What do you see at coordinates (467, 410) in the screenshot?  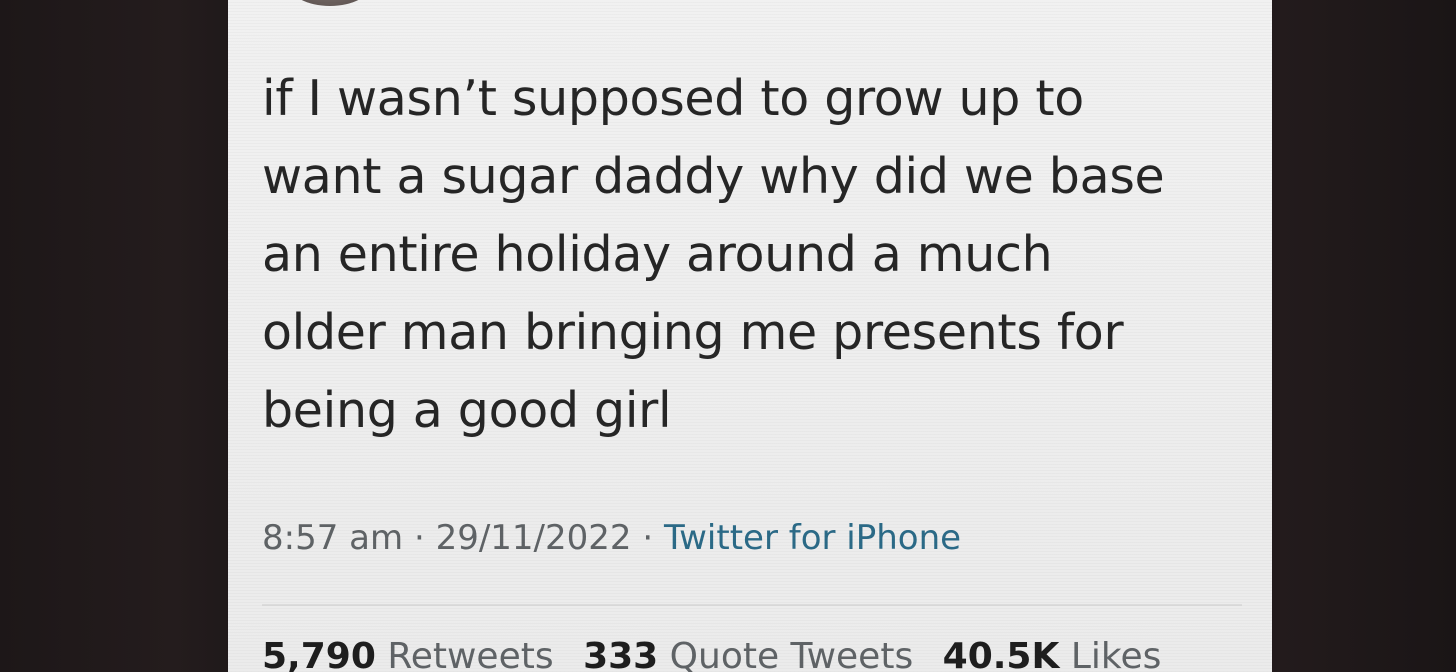 I see `tweet-text-line: being a good girl` at bounding box center [467, 410].